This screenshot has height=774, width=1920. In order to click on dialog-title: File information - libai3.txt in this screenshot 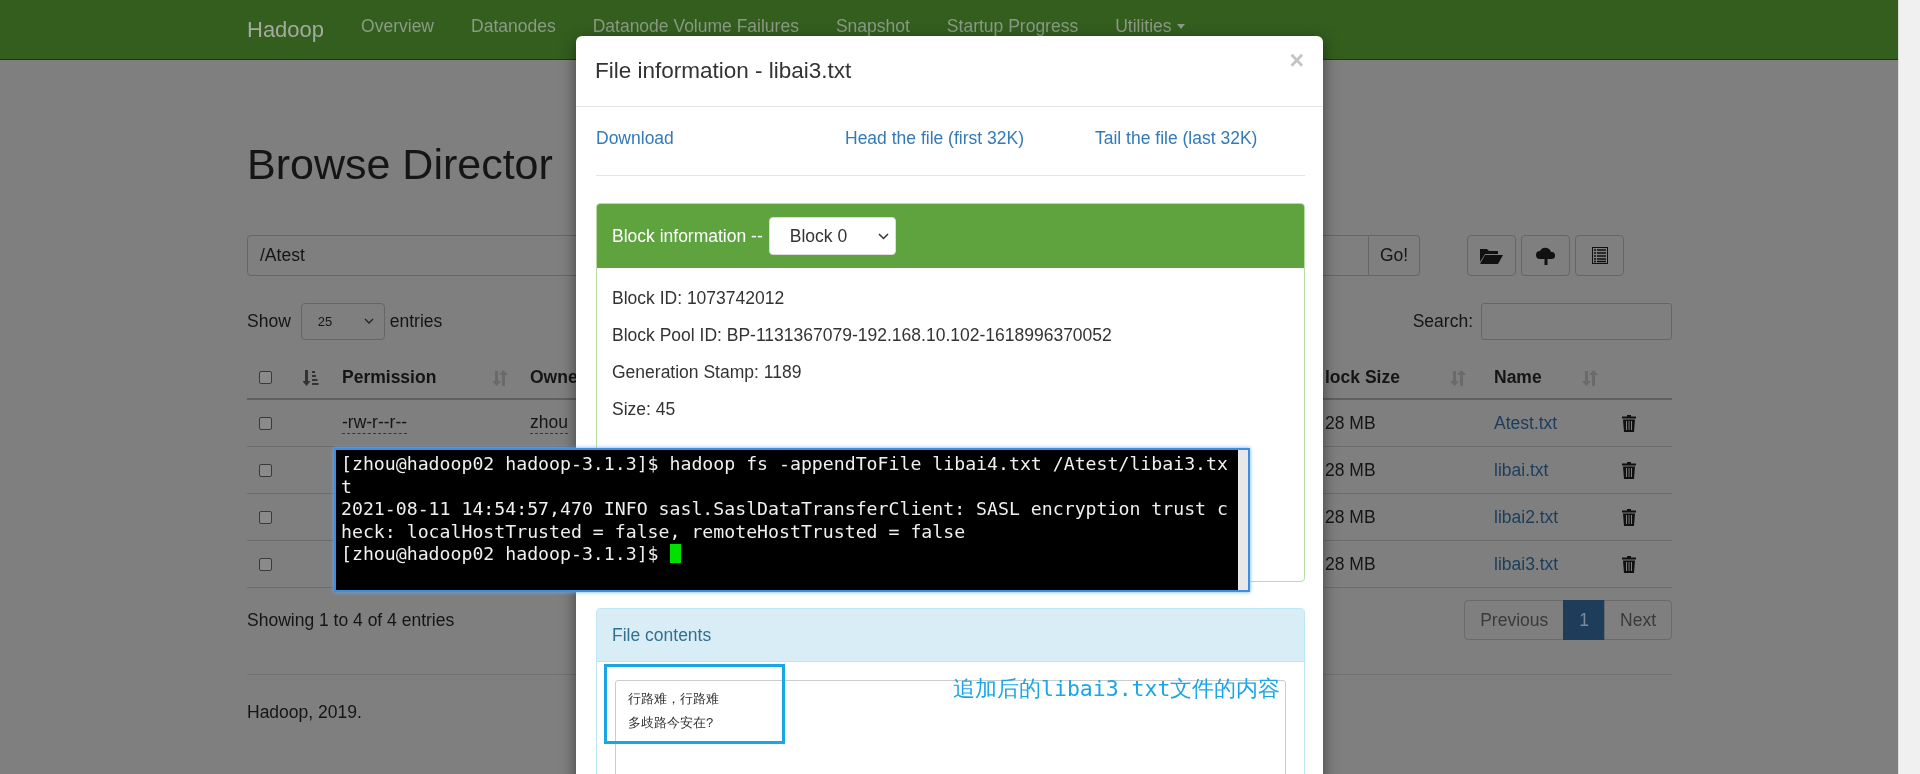, I will do `click(723, 71)`.